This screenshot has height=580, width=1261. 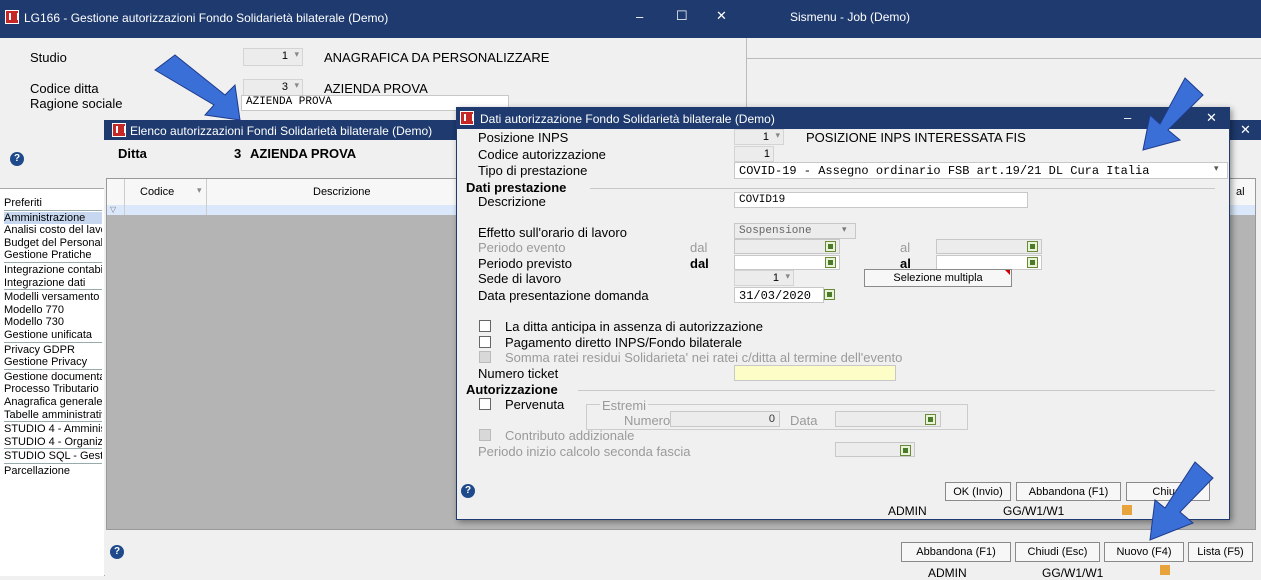 I want to click on arrow-pointing-ragione-sociale, so click(x=197, y=87).